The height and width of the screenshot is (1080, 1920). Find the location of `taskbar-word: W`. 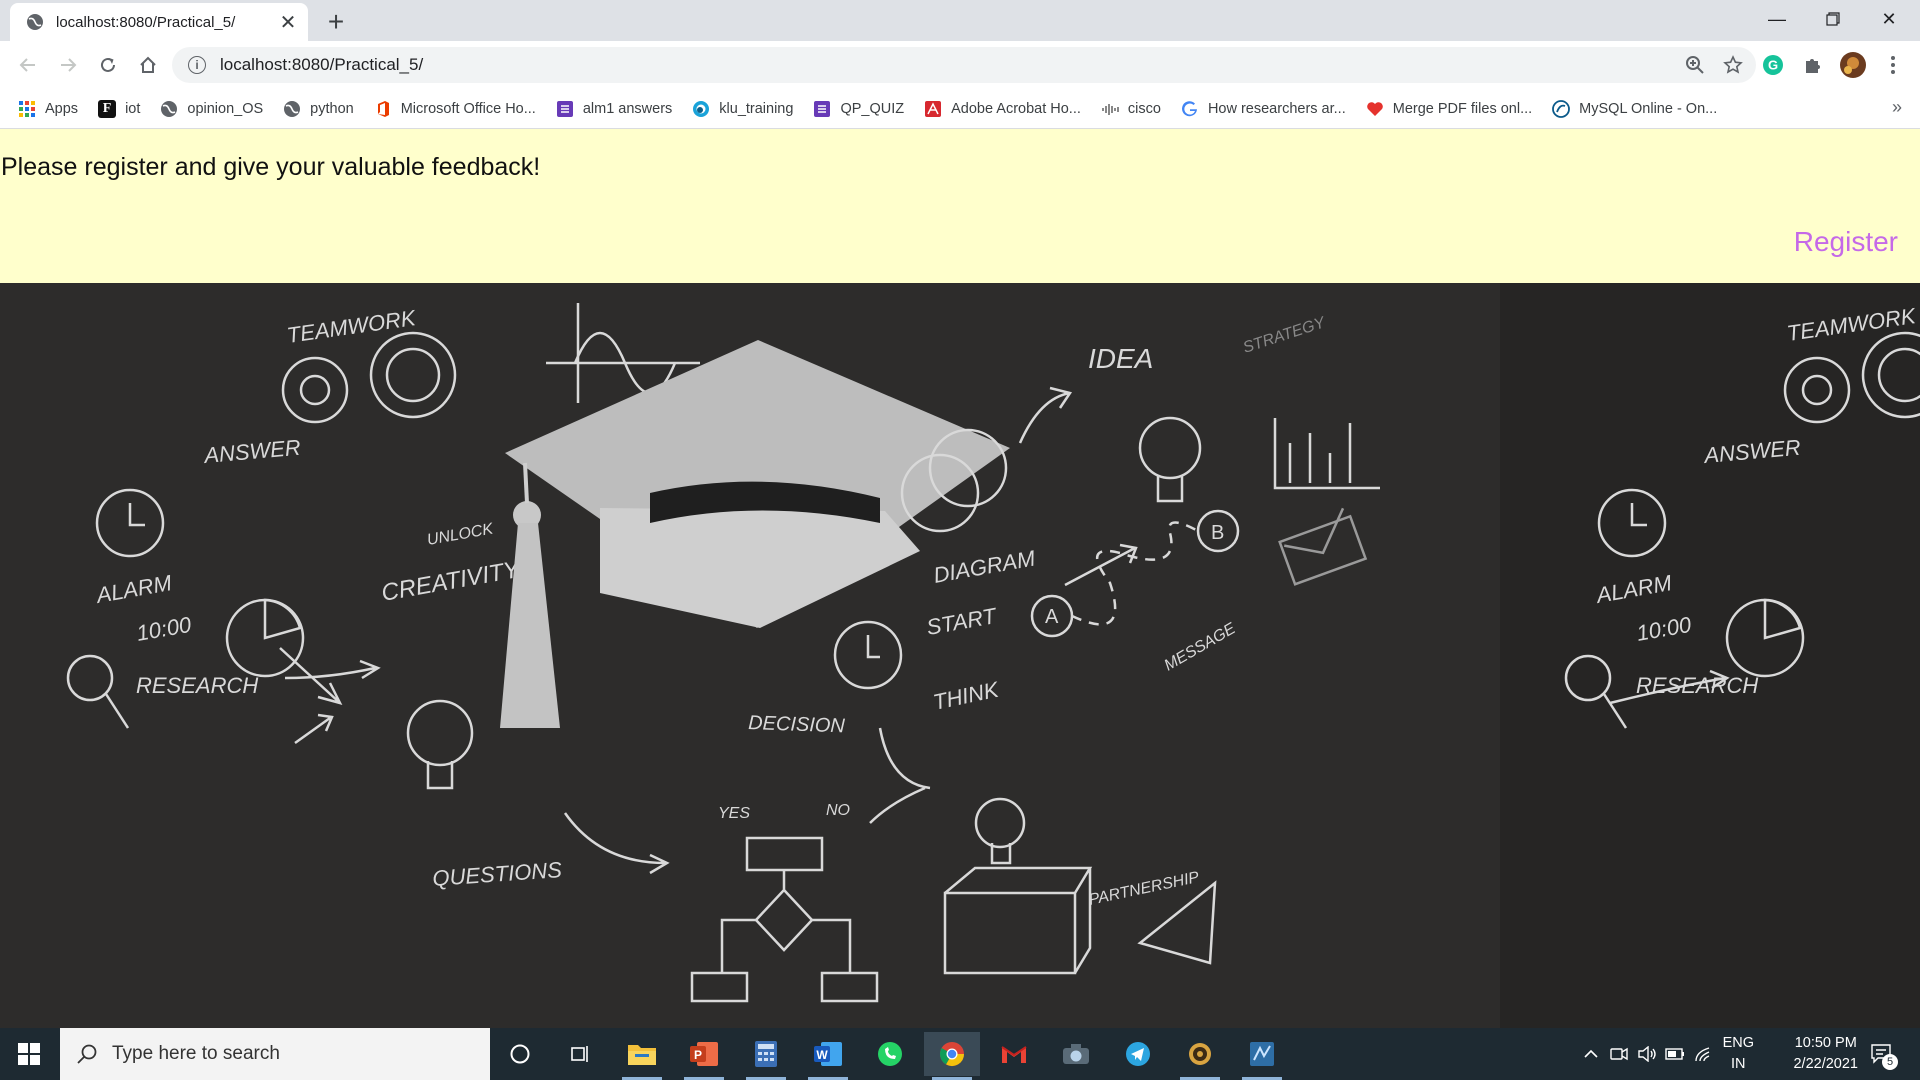

taskbar-word: W is located at coordinates (828, 1056).